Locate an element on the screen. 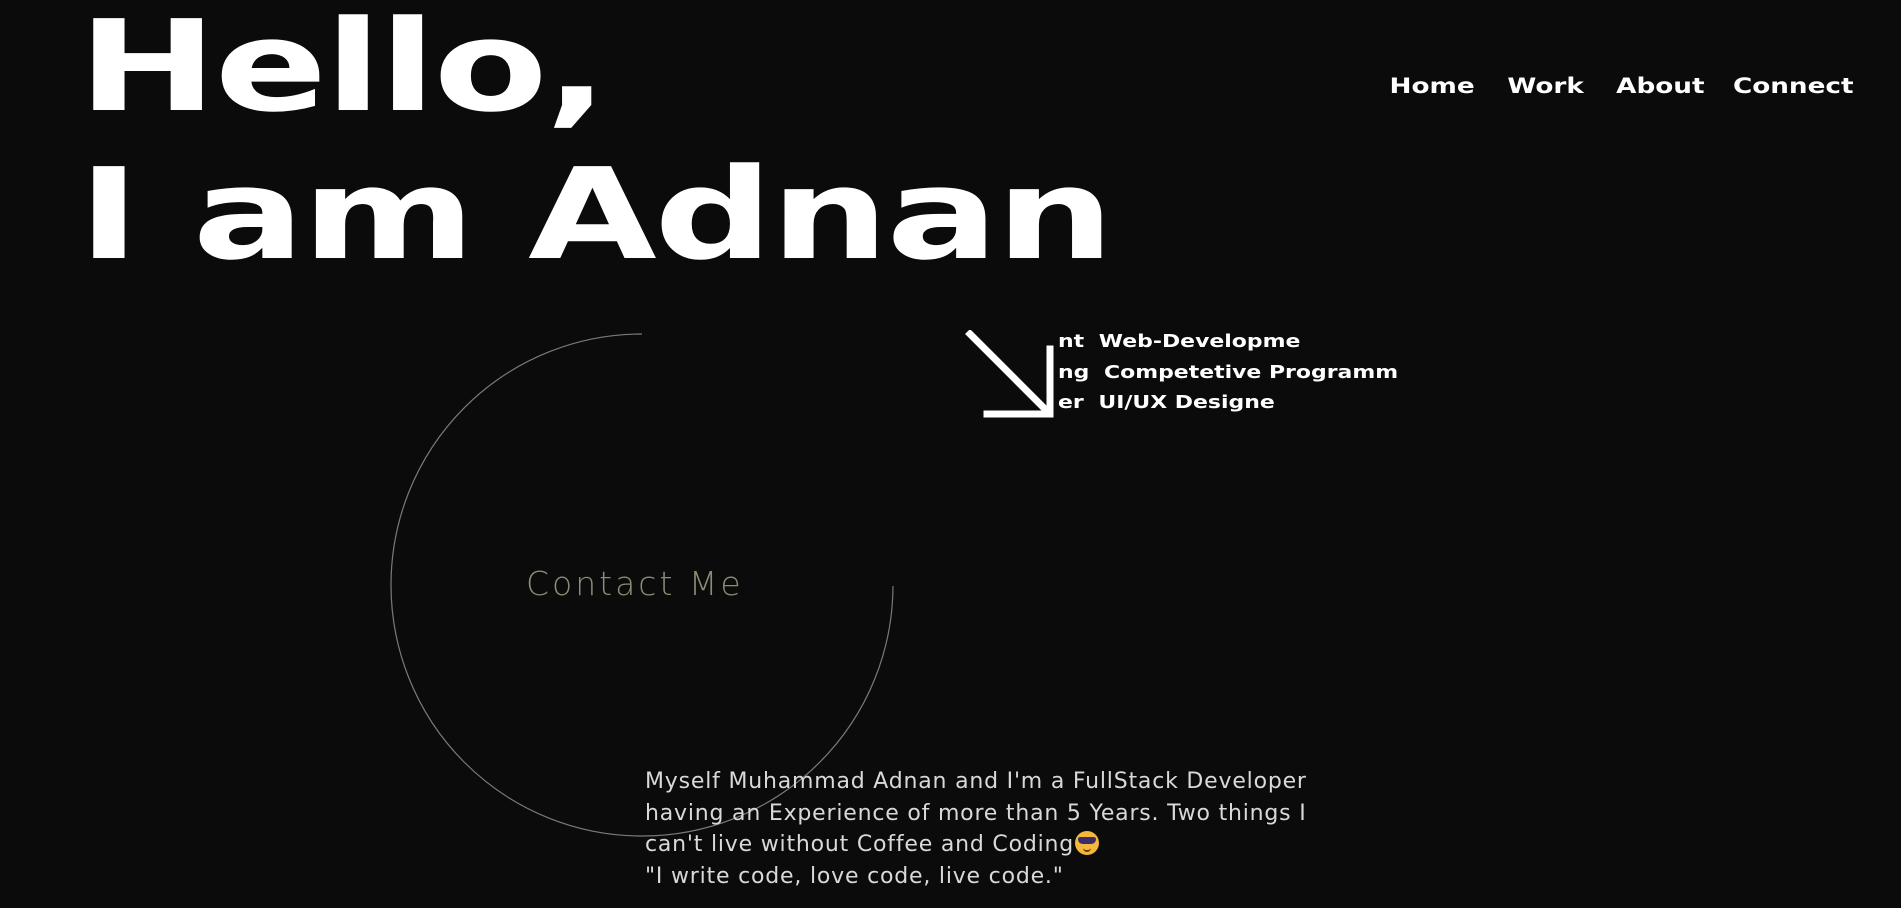 This screenshot has height=908, width=1901. nav-home-link: Home is located at coordinates (1431, 86).